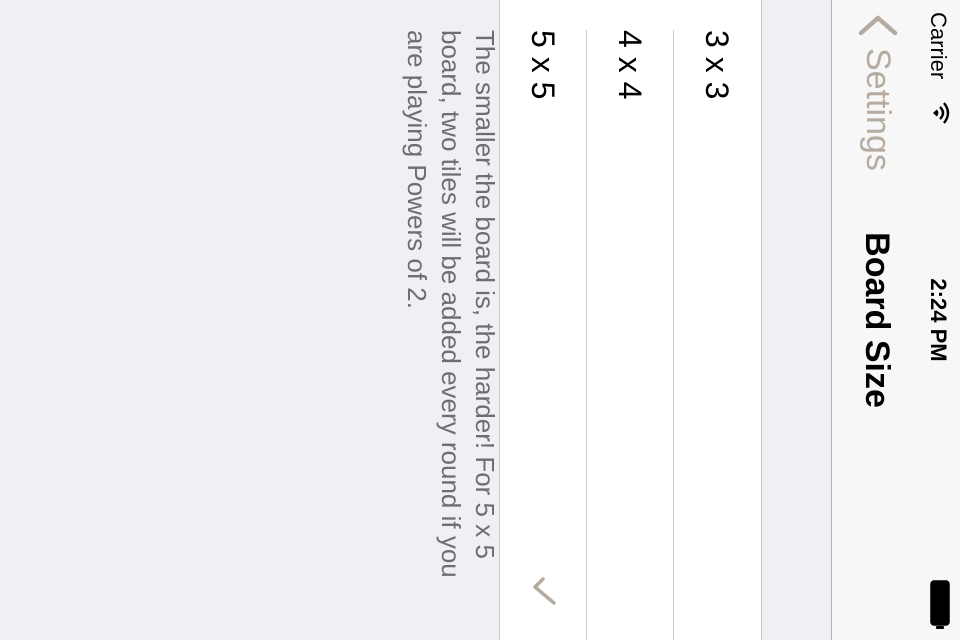 The height and width of the screenshot is (640, 960). What do you see at coordinates (717, 65) in the screenshot?
I see `option-label: 3 x 3` at bounding box center [717, 65].